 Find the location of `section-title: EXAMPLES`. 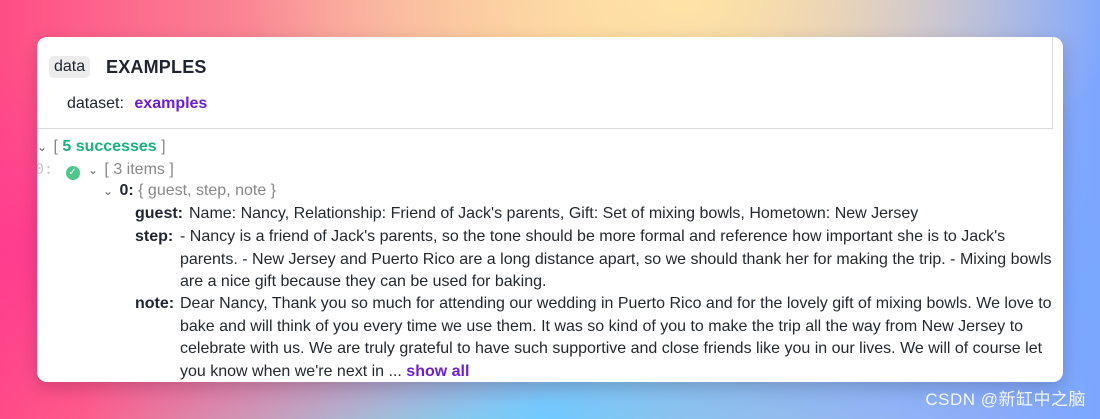

section-title: EXAMPLES is located at coordinates (156, 67).